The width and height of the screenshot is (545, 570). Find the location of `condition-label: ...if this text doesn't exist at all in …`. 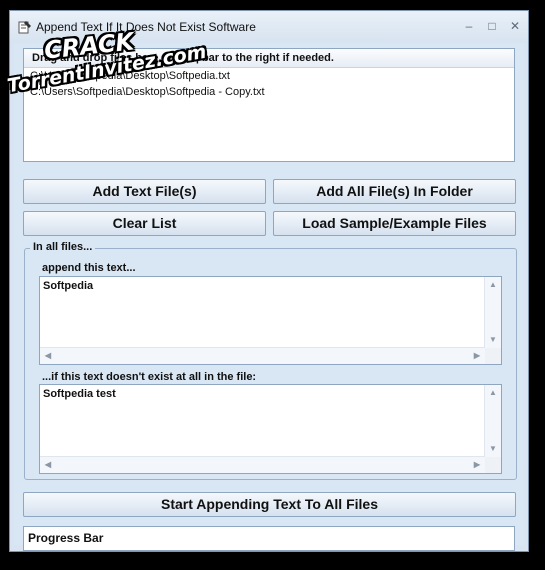

condition-label: ...if this text doesn't exist at all in … is located at coordinates (149, 377).